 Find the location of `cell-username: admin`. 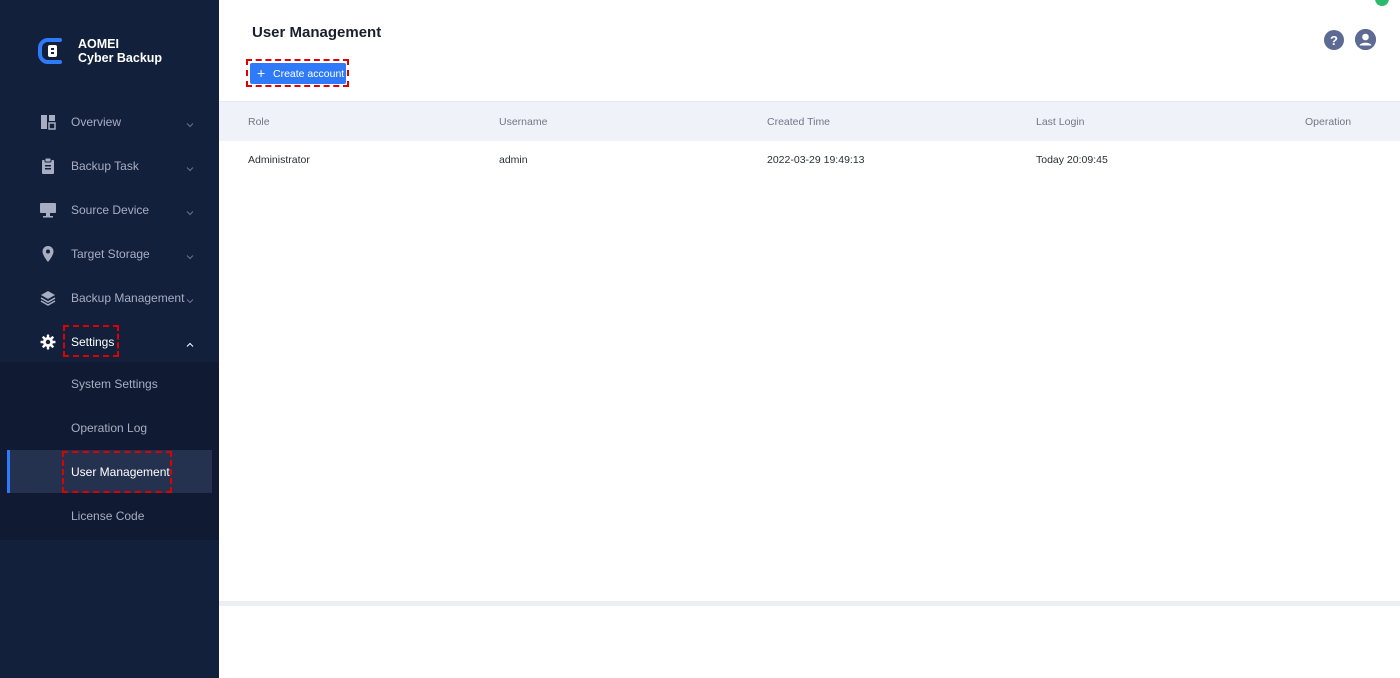

cell-username: admin is located at coordinates (513, 160).